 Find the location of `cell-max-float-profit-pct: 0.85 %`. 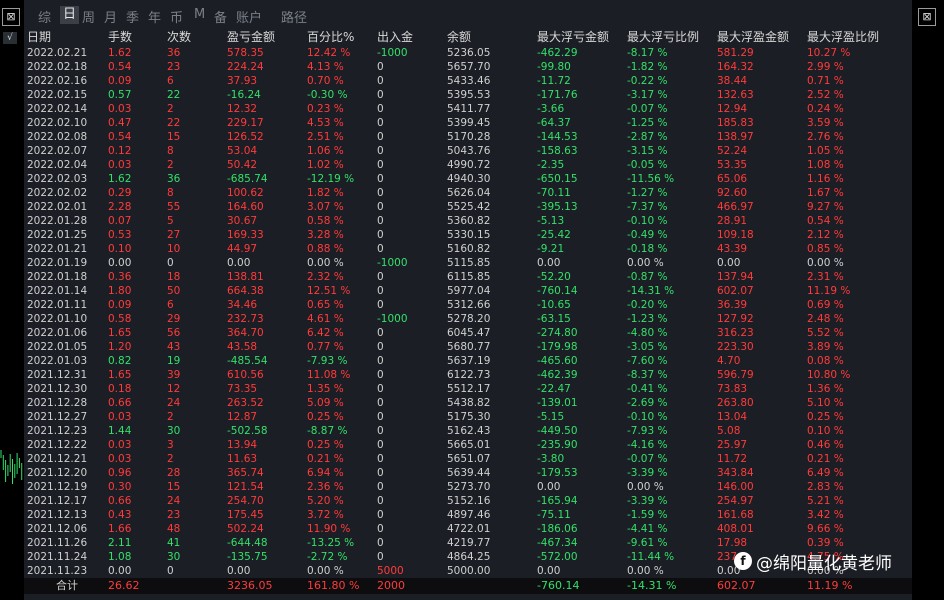

cell-max-float-profit-pct: 0.85 % is located at coordinates (825, 249).